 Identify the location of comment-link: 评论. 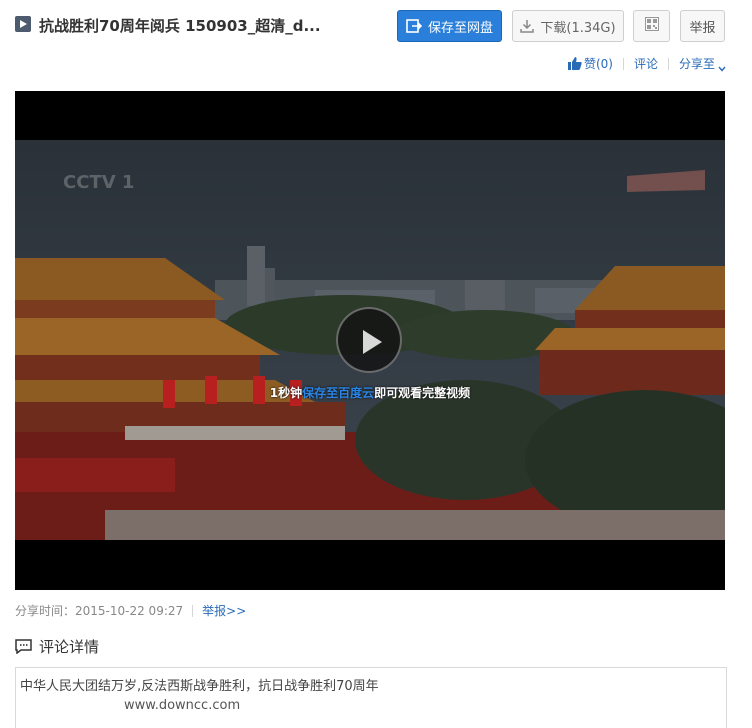
(646, 63).